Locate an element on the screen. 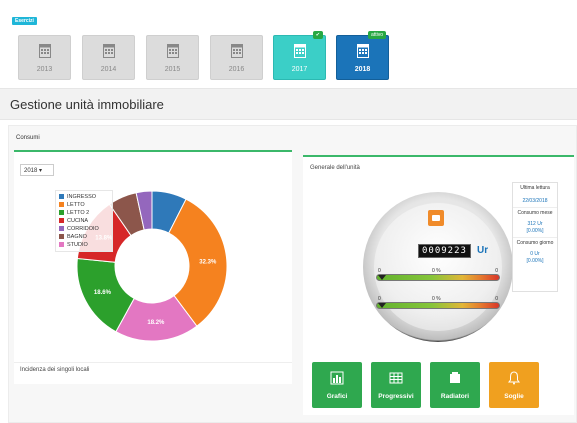 The height and width of the screenshot is (423, 577). info-value: 22/03/2018 is located at coordinates (535, 201).